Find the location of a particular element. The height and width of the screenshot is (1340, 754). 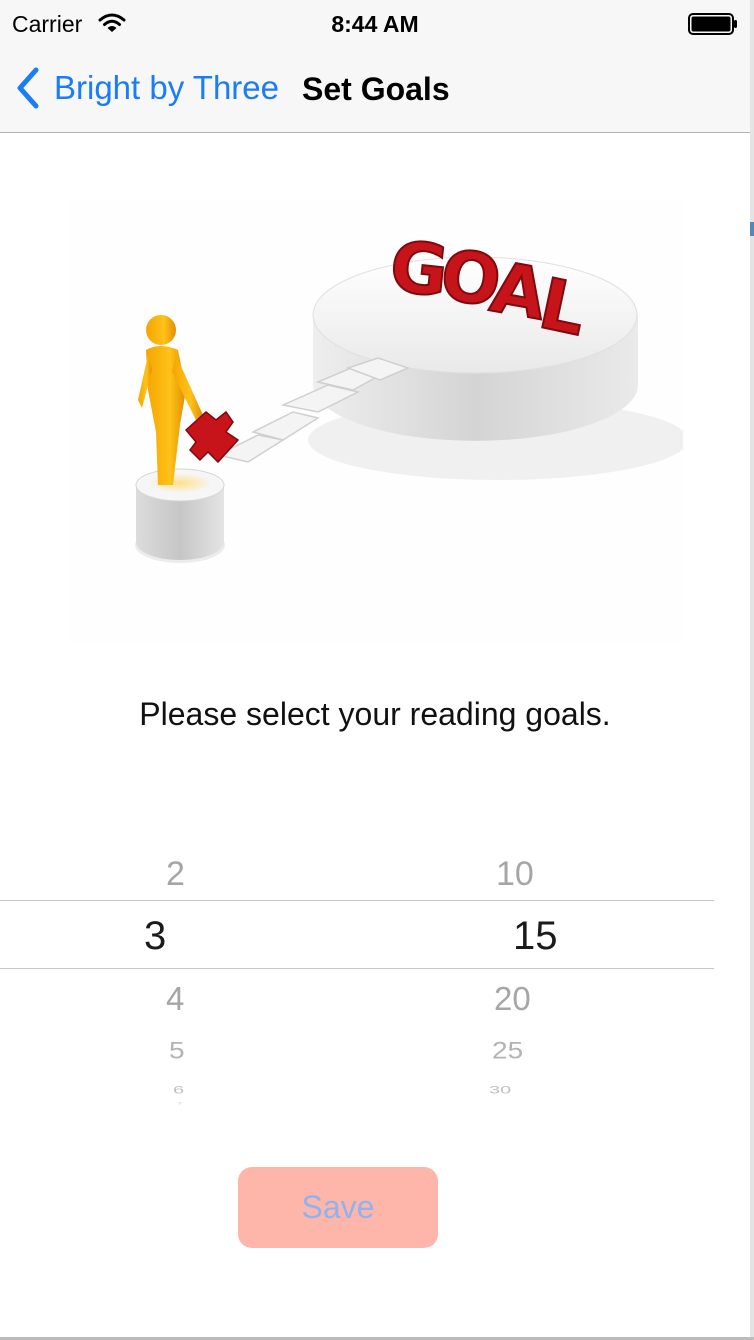

picker-left-item: 7 is located at coordinates (180, 1104).